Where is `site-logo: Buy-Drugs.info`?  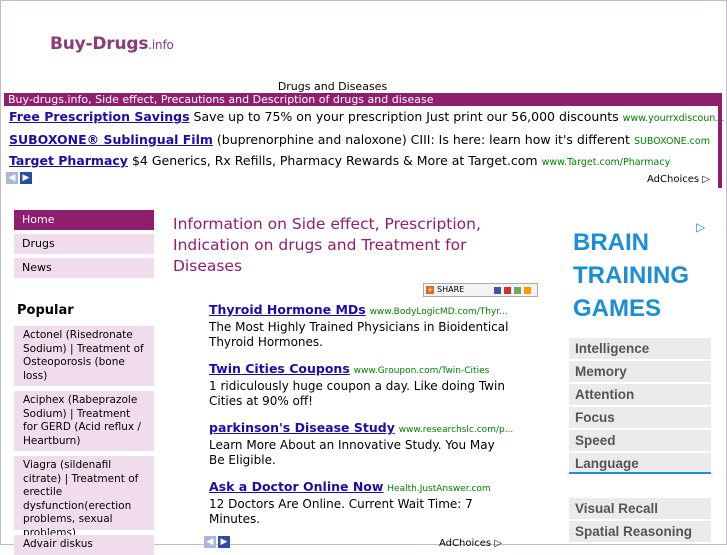 site-logo: Buy-Drugs.info is located at coordinates (112, 44).